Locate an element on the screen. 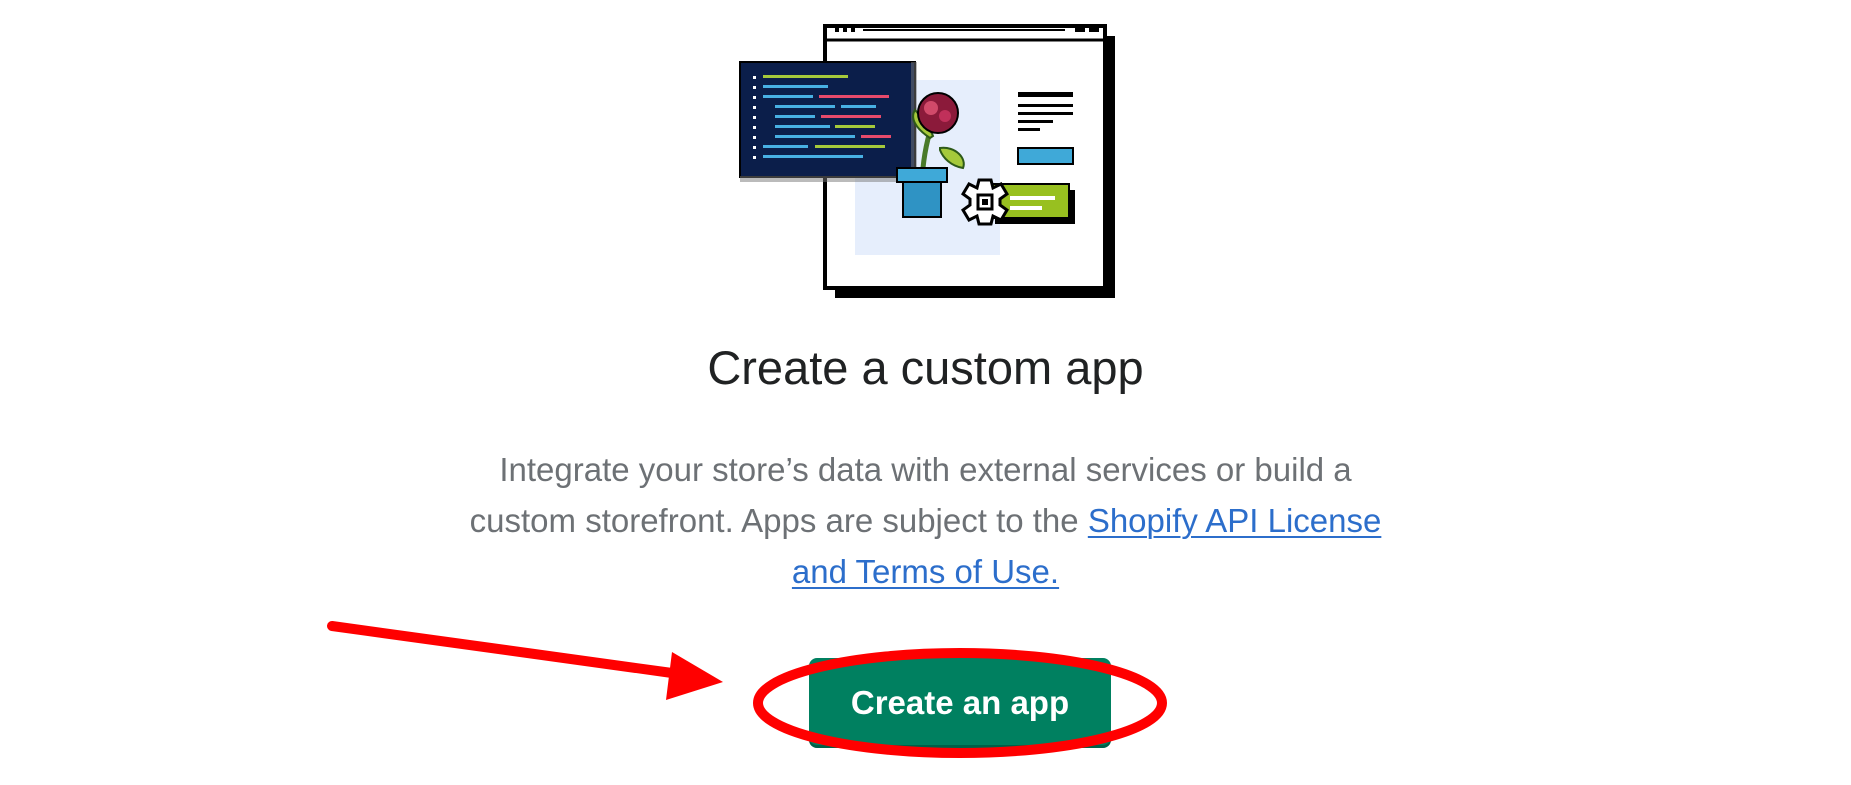  page-title: Create a custom app is located at coordinates (925, 367).